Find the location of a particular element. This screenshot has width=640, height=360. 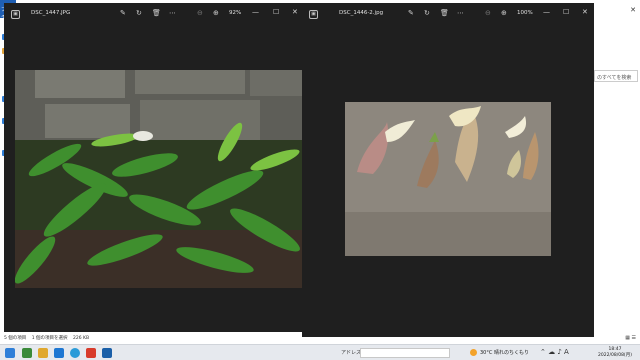

zoom-level: 100% is located at coordinates (525, 13).